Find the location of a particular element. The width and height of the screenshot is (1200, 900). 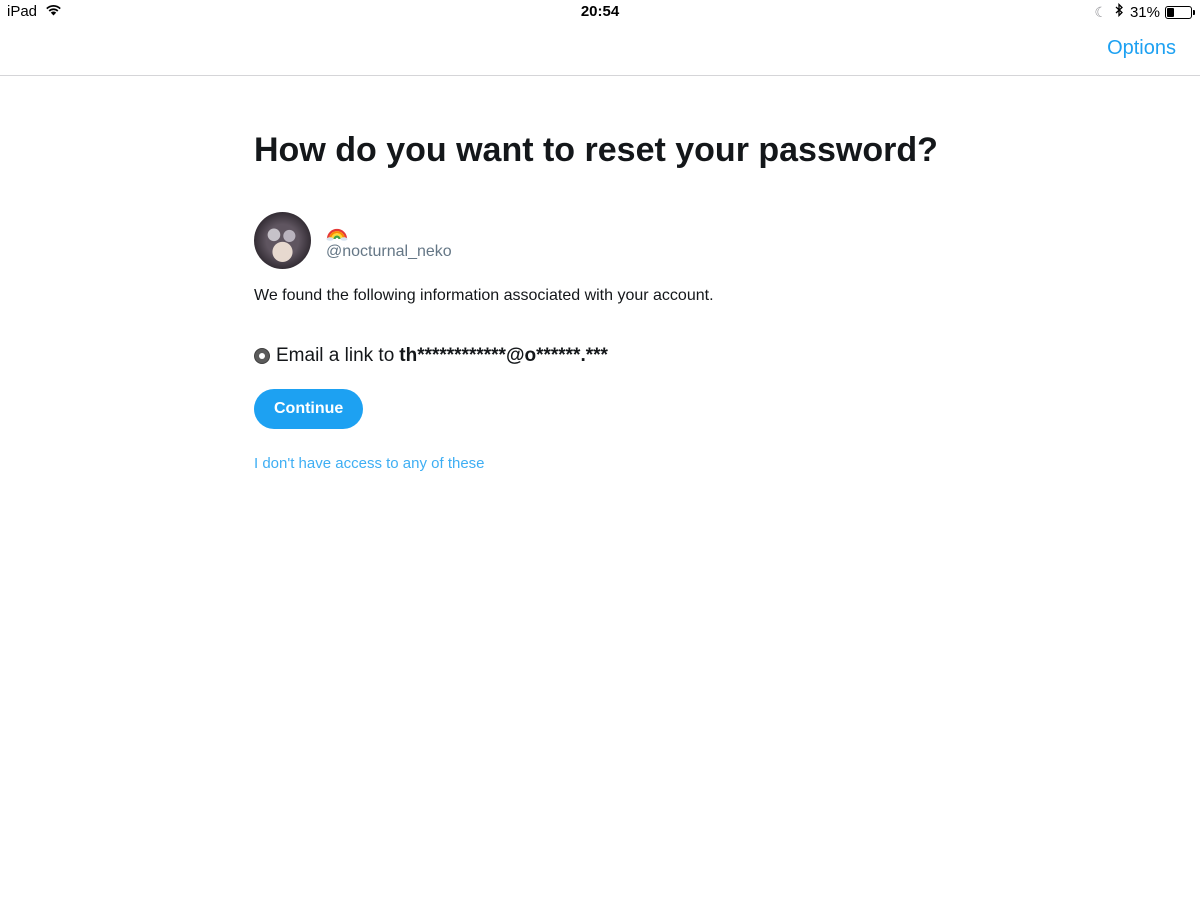

email-option-label: Email a link to is located at coordinates (335, 355).